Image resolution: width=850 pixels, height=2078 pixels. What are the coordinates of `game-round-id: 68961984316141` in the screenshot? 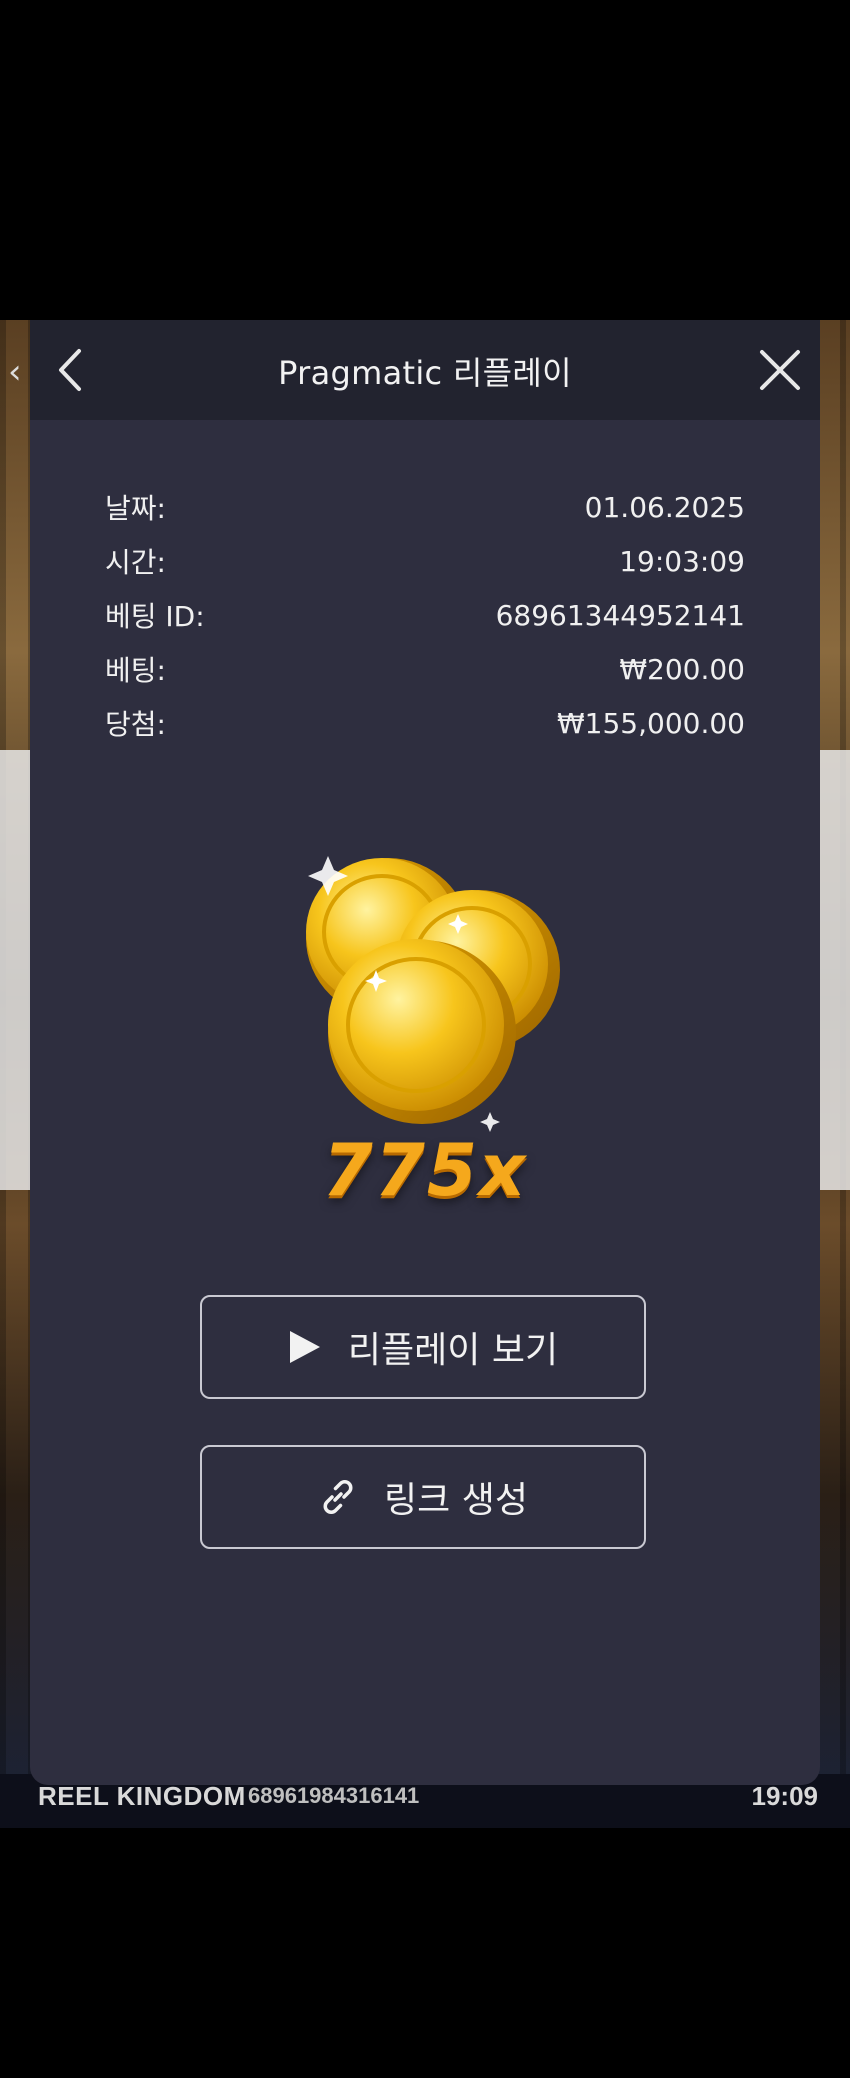 It's located at (334, 1795).